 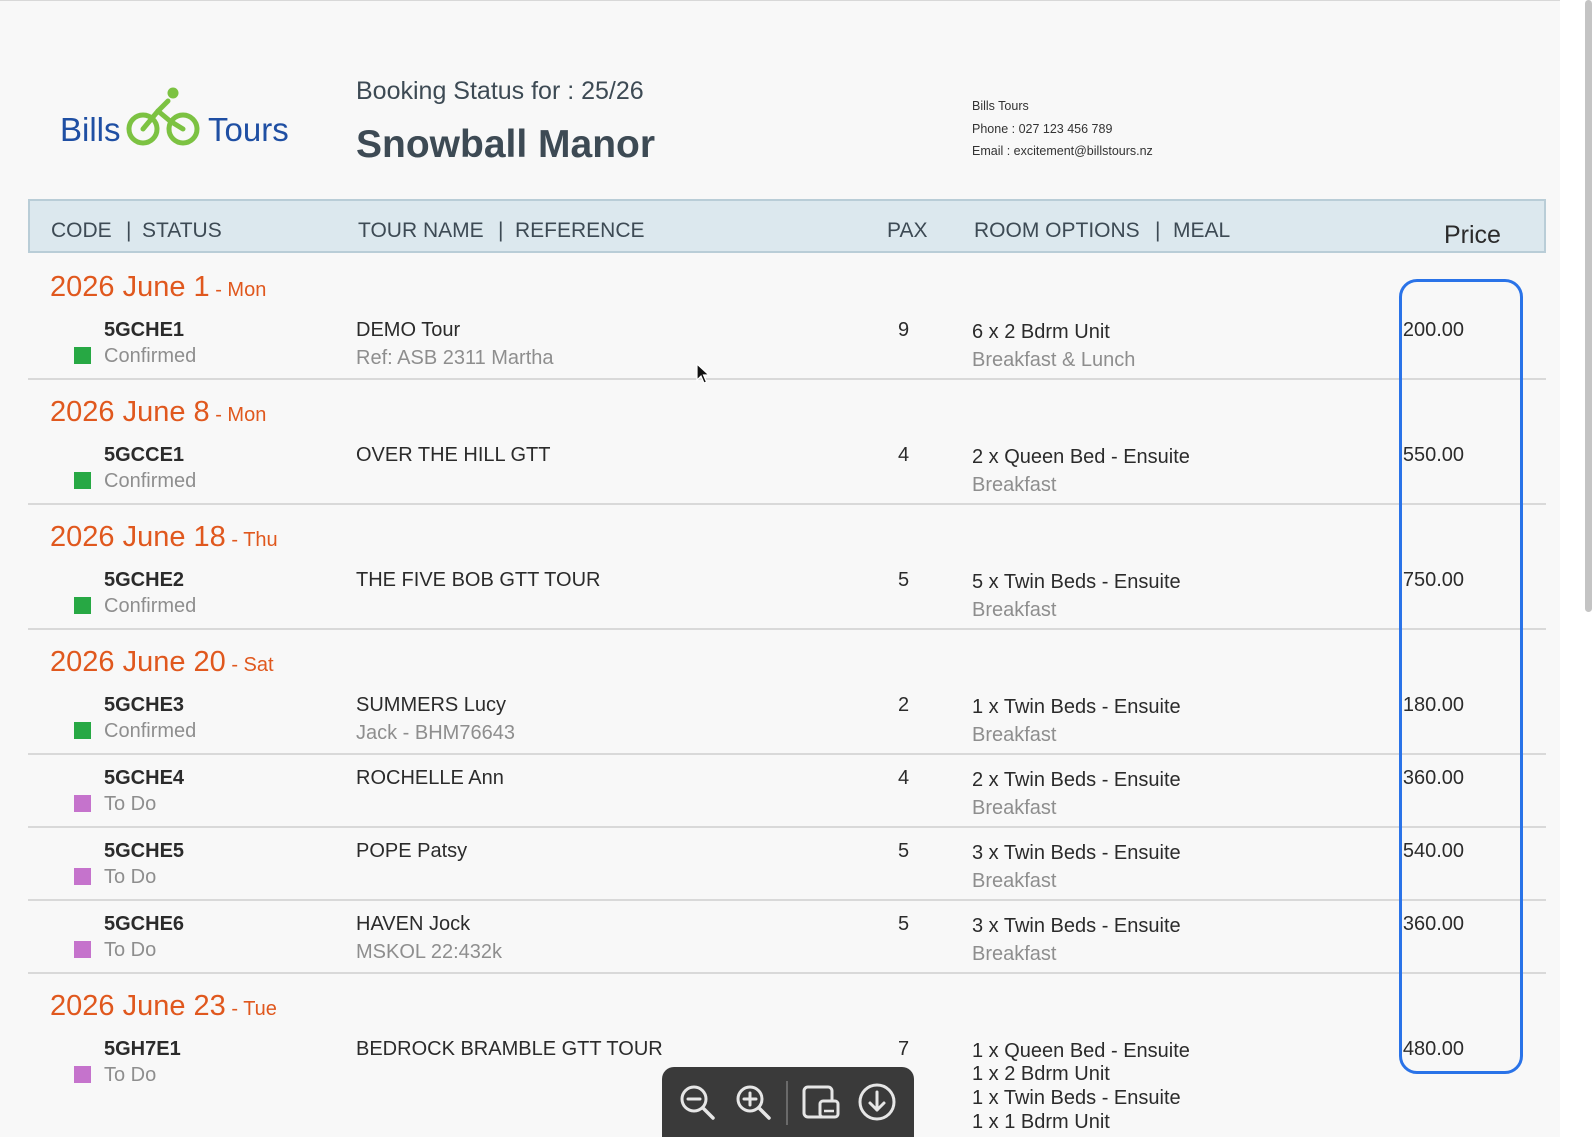 I want to click on date-heading: 2026 June 20 - Sat, so click(x=162, y=662).